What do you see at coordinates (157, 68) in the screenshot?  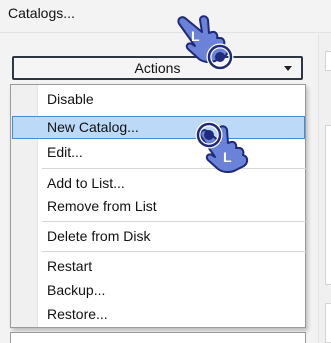 I see `actions-dropdown-button: Actions` at bounding box center [157, 68].